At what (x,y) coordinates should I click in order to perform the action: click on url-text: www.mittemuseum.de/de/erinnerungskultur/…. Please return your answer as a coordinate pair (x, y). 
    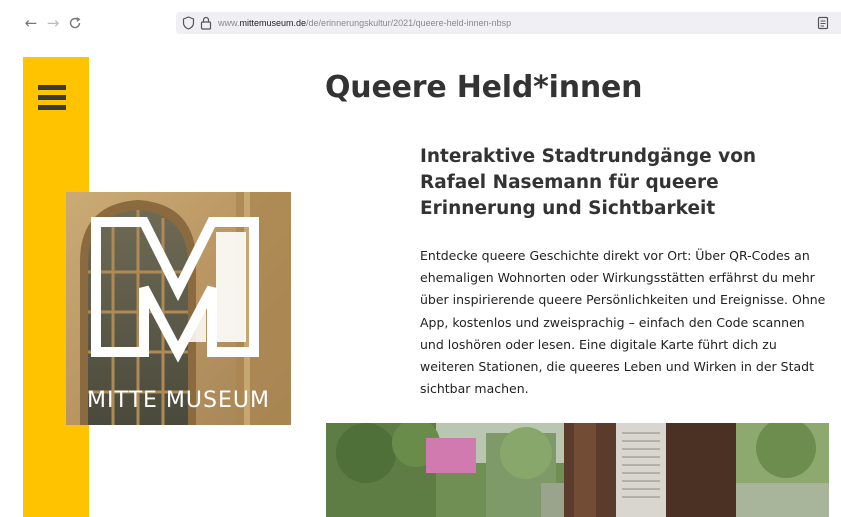
    Looking at the image, I should click on (364, 23).